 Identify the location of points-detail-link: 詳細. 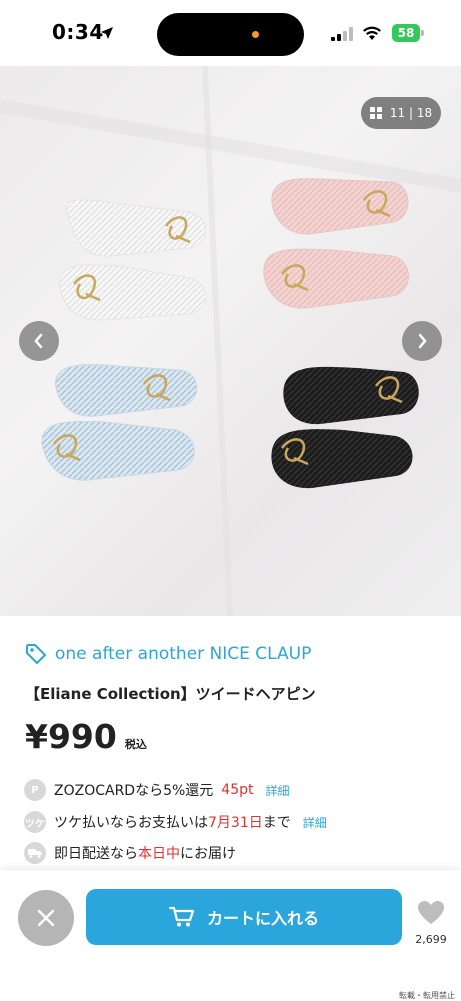
(278, 790).